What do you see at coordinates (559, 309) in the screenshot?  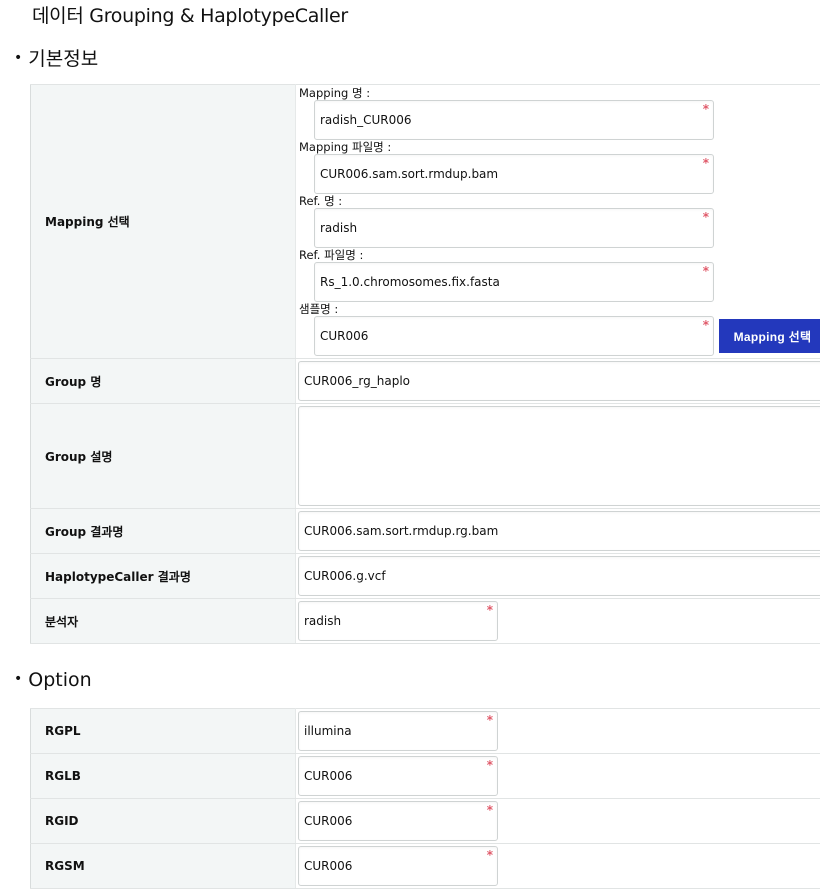 I see `sample-name-label: 샘플명 :` at bounding box center [559, 309].